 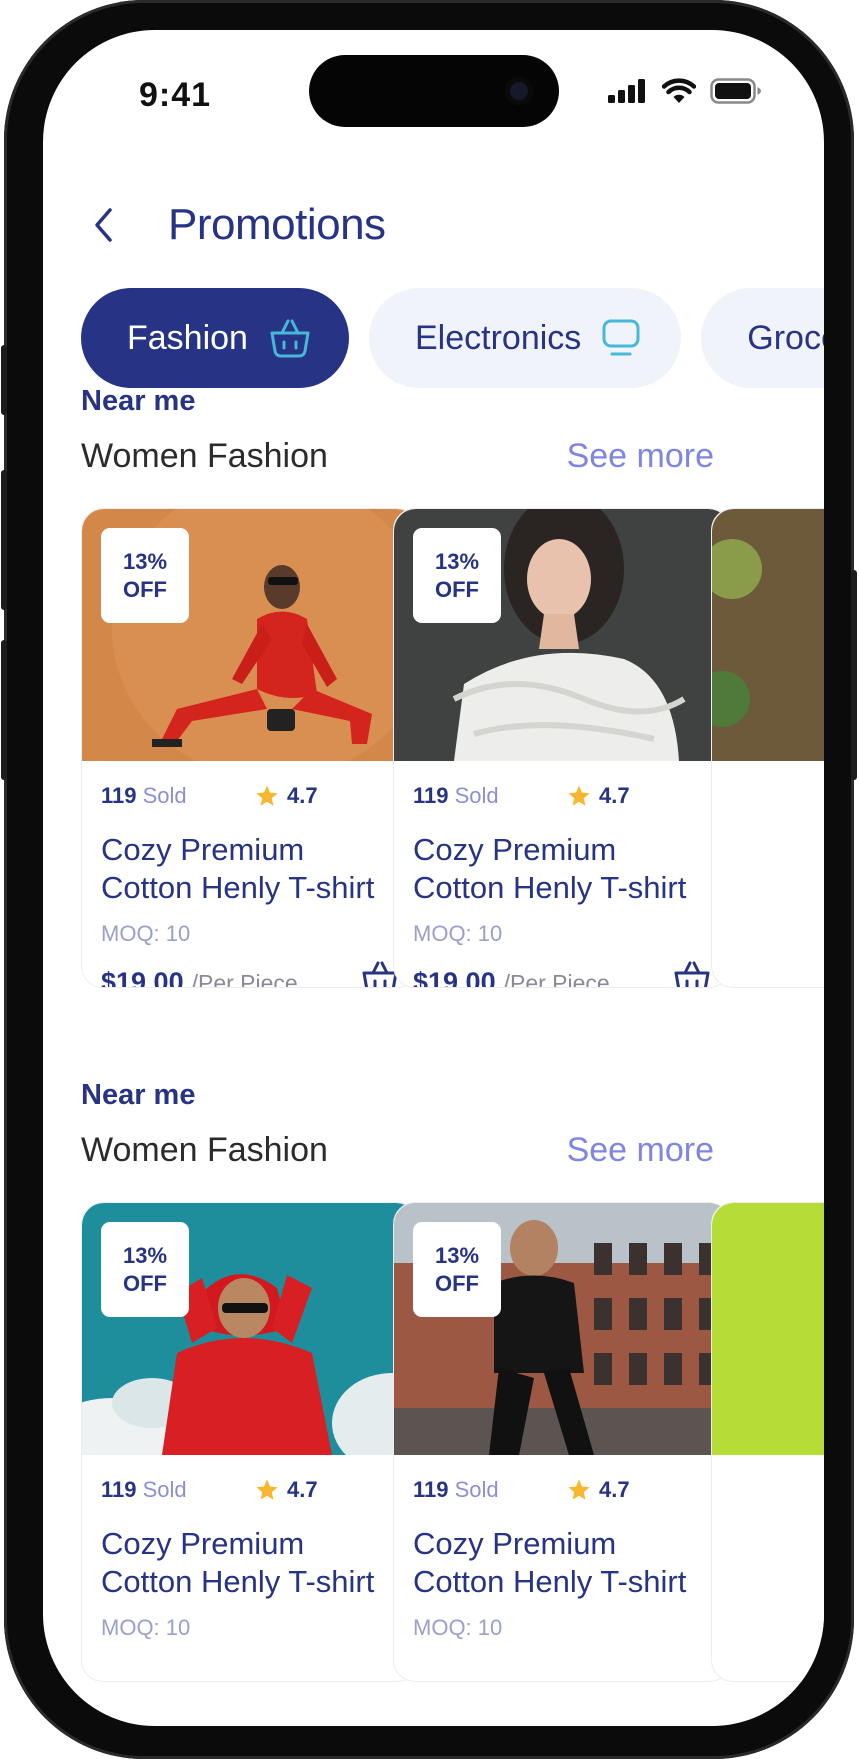 I want to click on category-chip-grocery: Grocery, so click(x=762, y=338).